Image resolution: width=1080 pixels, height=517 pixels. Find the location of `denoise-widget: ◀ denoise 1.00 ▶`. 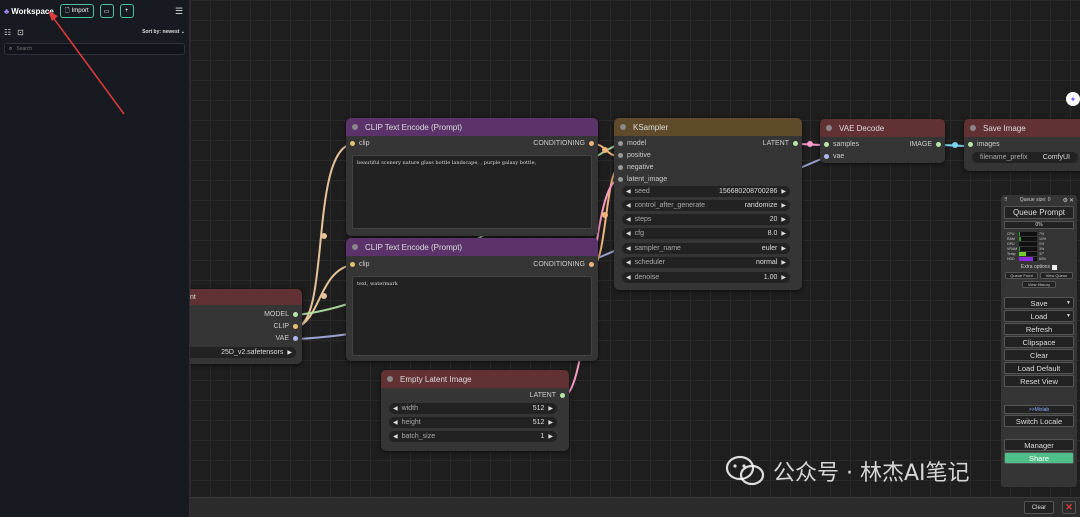

denoise-widget: ◀ denoise 1.00 ▶ is located at coordinates (706, 277).